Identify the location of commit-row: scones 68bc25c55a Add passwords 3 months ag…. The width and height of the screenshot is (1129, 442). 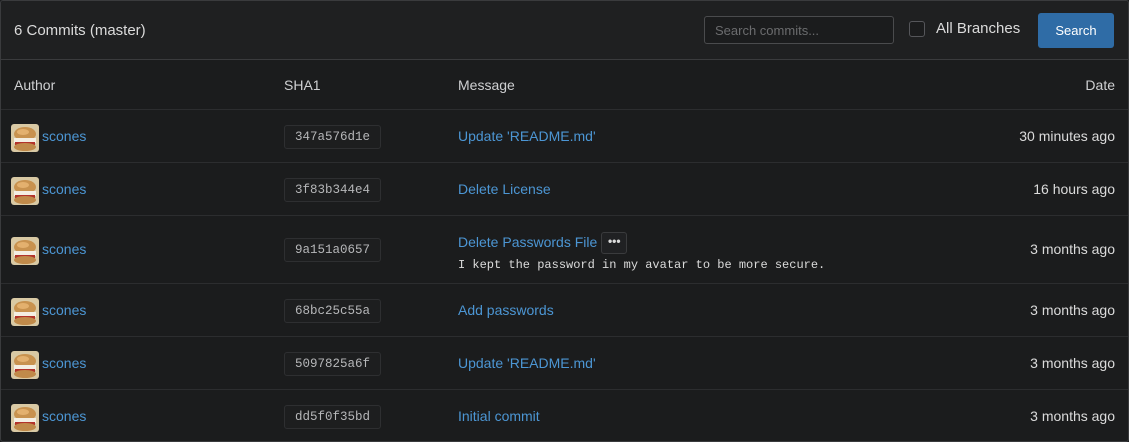
(564, 310).